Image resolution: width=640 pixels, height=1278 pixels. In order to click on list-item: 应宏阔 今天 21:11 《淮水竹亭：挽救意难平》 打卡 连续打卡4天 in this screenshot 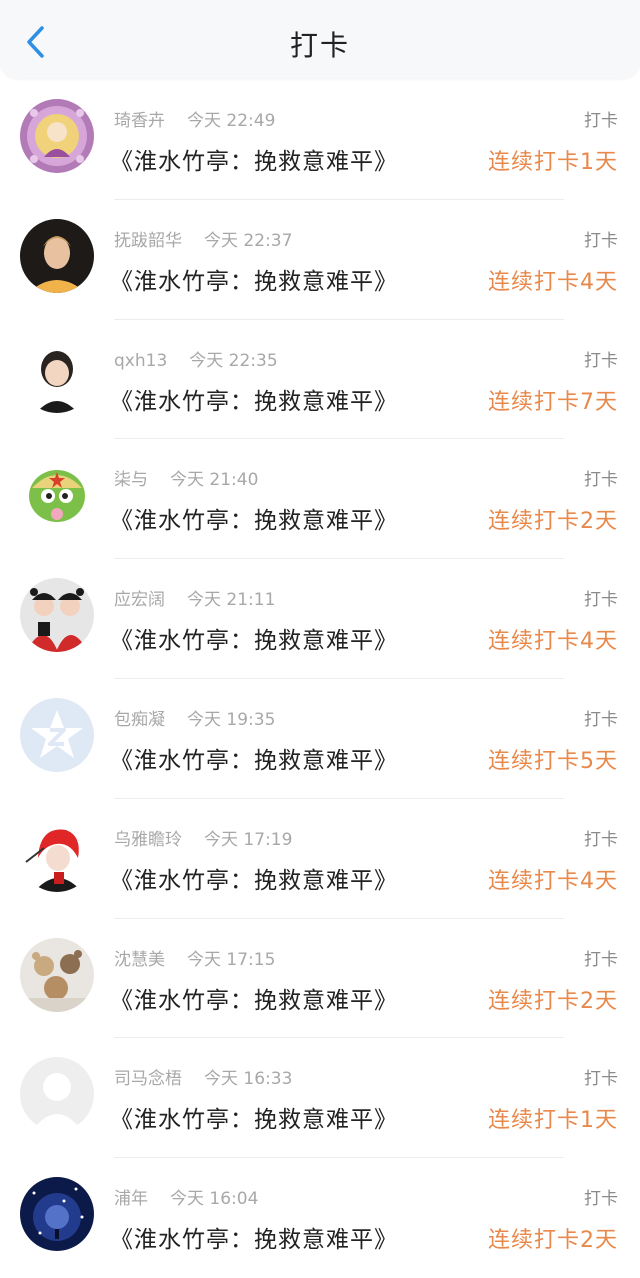, I will do `click(320, 619)`.